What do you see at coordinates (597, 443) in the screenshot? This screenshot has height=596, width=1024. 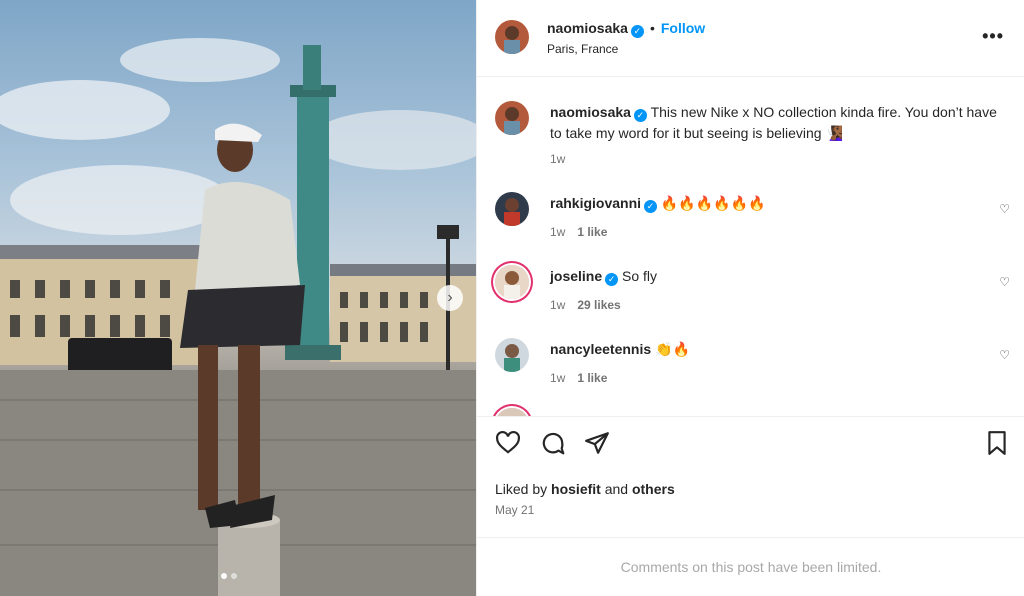 I see `share-icon` at bounding box center [597, 443].